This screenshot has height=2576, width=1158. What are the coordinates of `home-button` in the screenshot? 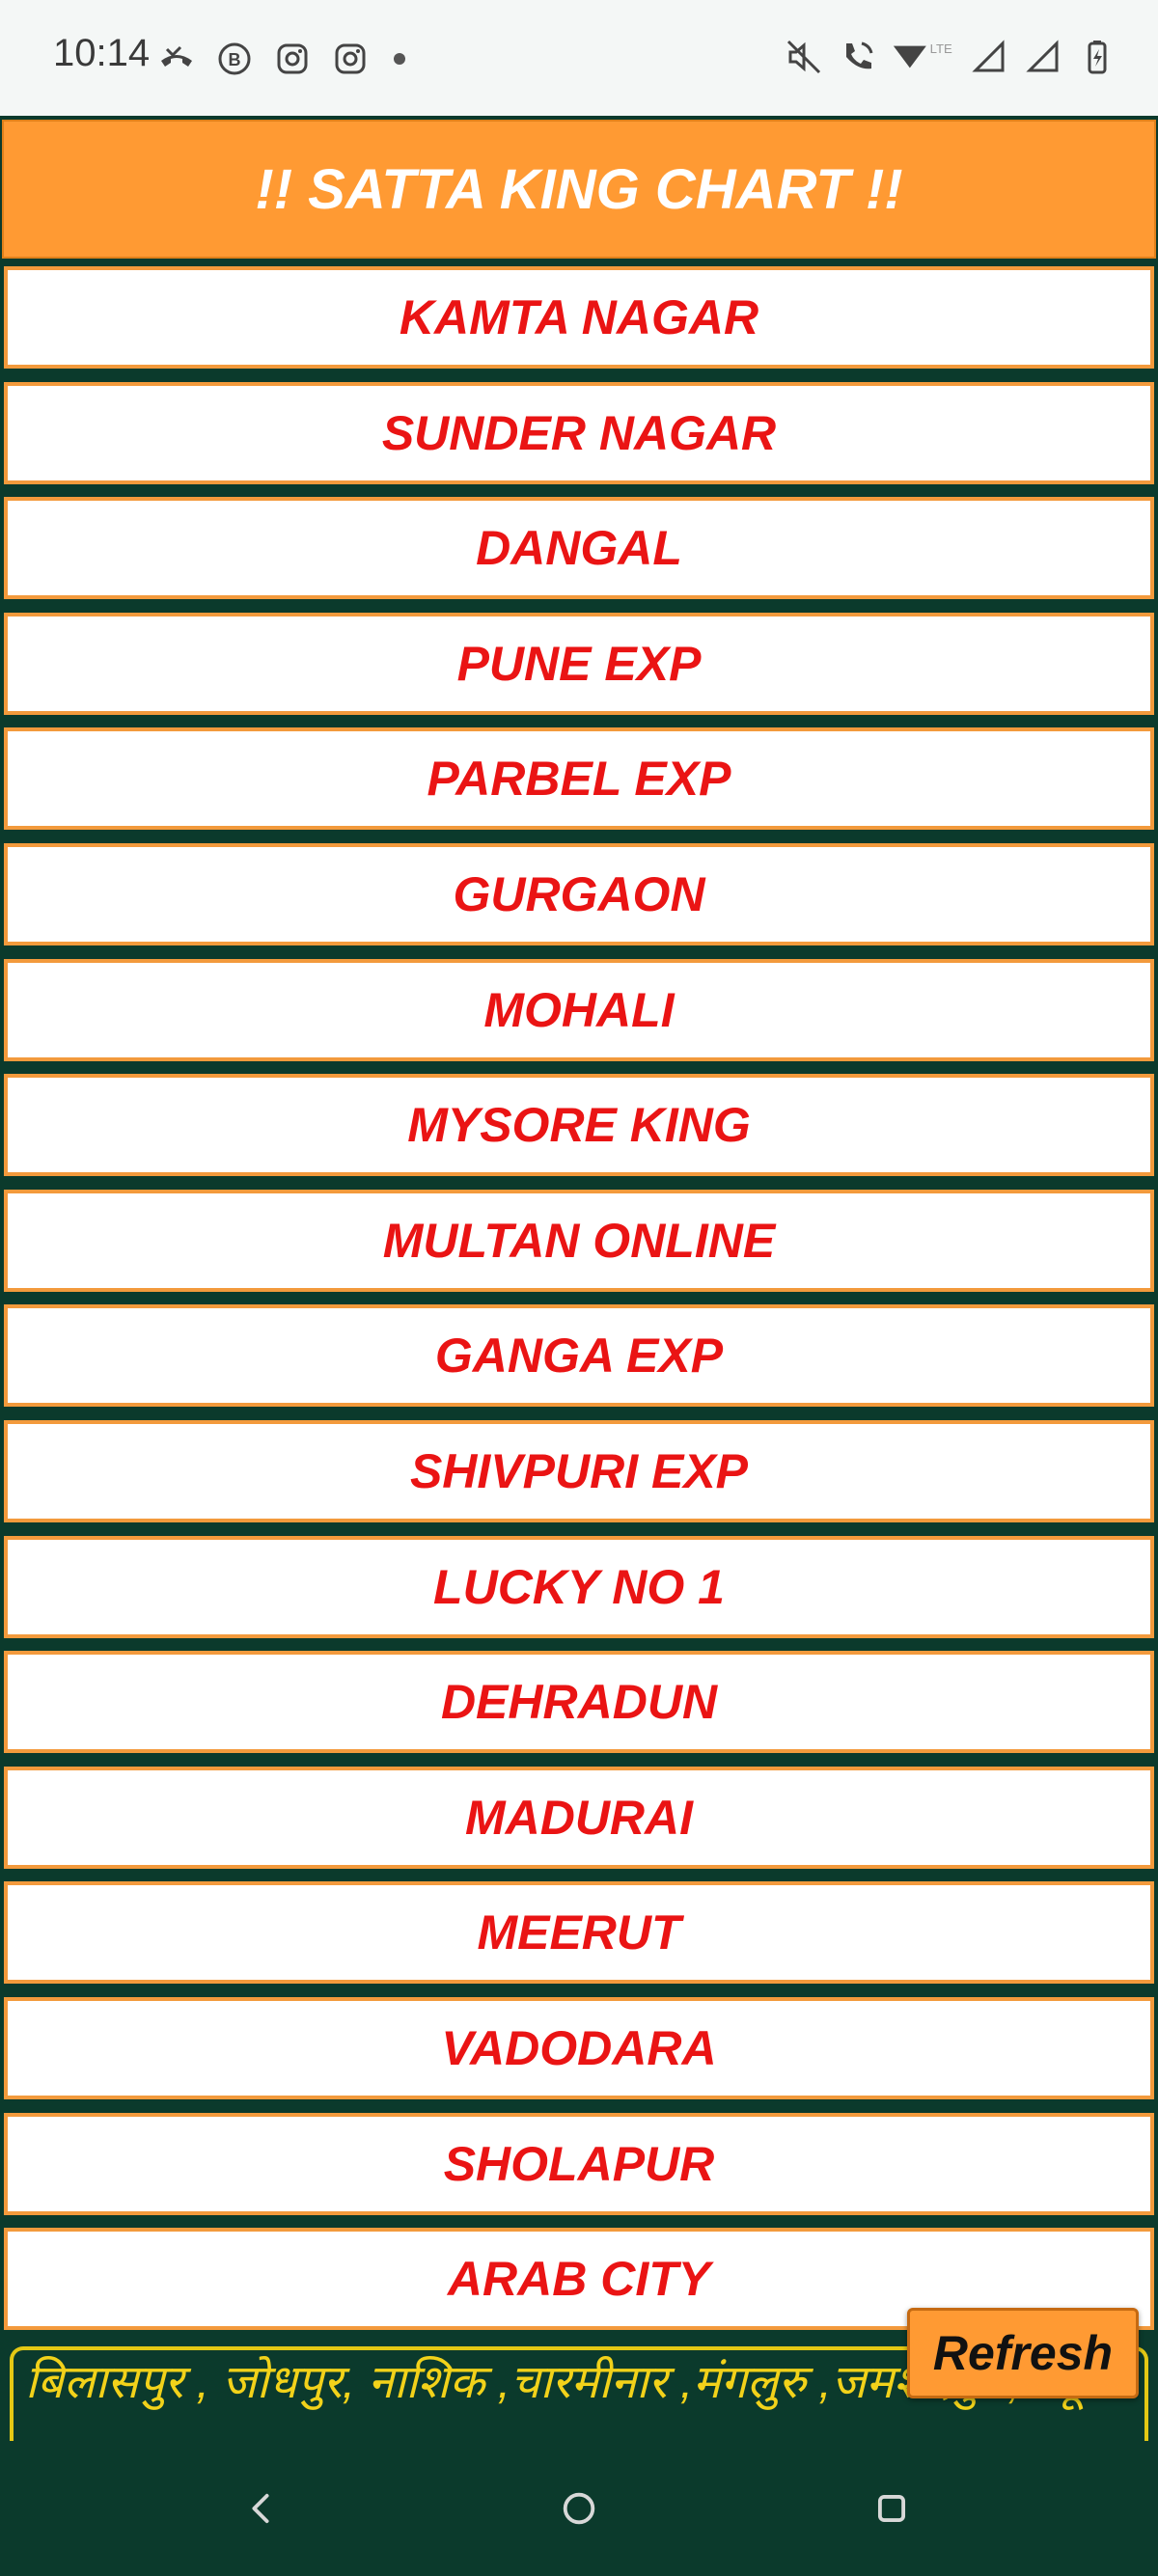 It's located at (579, 2509).